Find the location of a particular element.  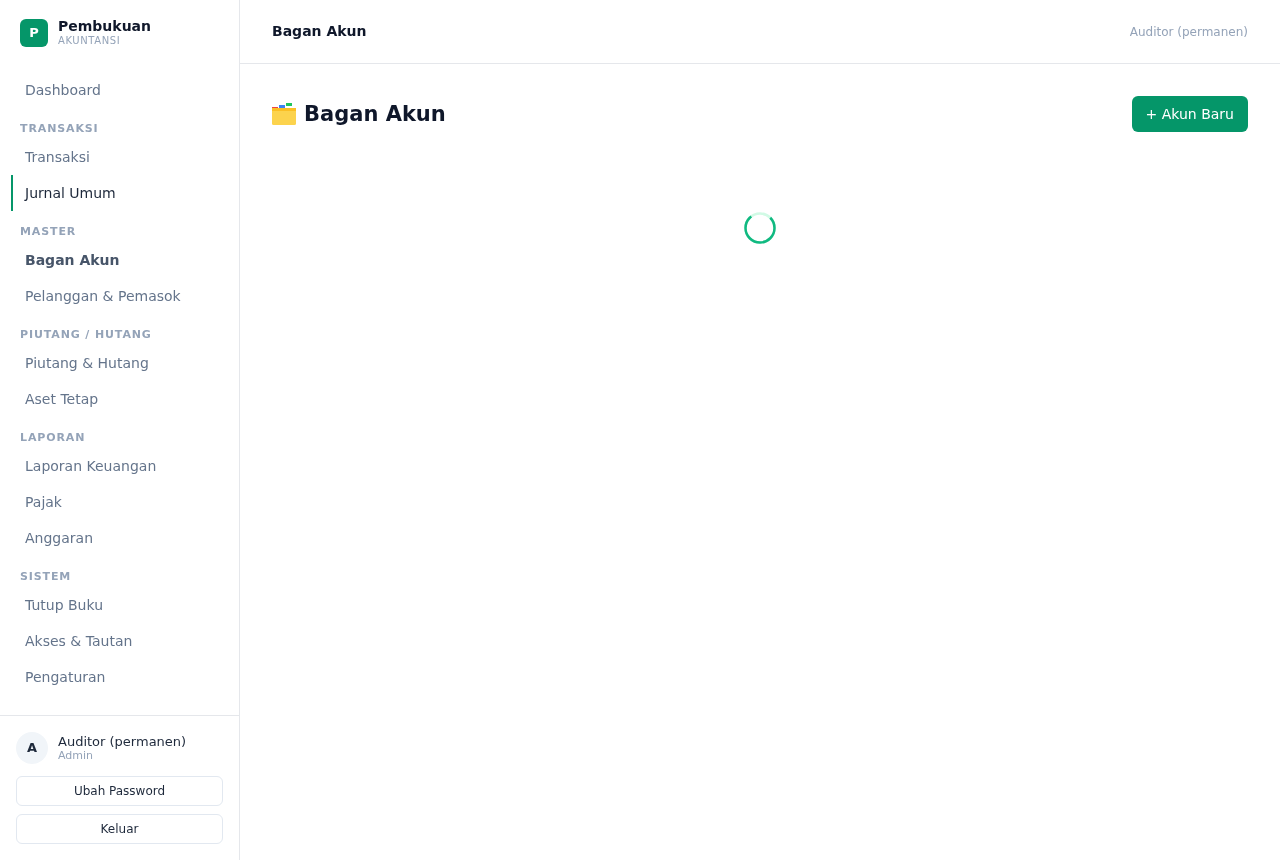

sidebar-item: Akses & Tautan is located at coordinates (119, 641).